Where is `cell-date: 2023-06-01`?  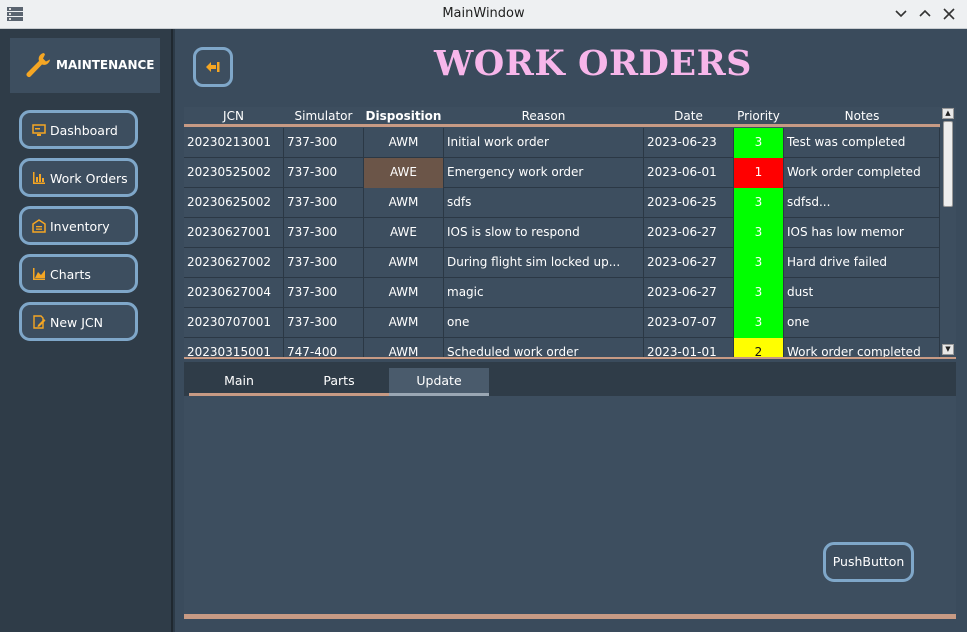 cell-date: 2023-06-01 is located at coordinates (689, 173).